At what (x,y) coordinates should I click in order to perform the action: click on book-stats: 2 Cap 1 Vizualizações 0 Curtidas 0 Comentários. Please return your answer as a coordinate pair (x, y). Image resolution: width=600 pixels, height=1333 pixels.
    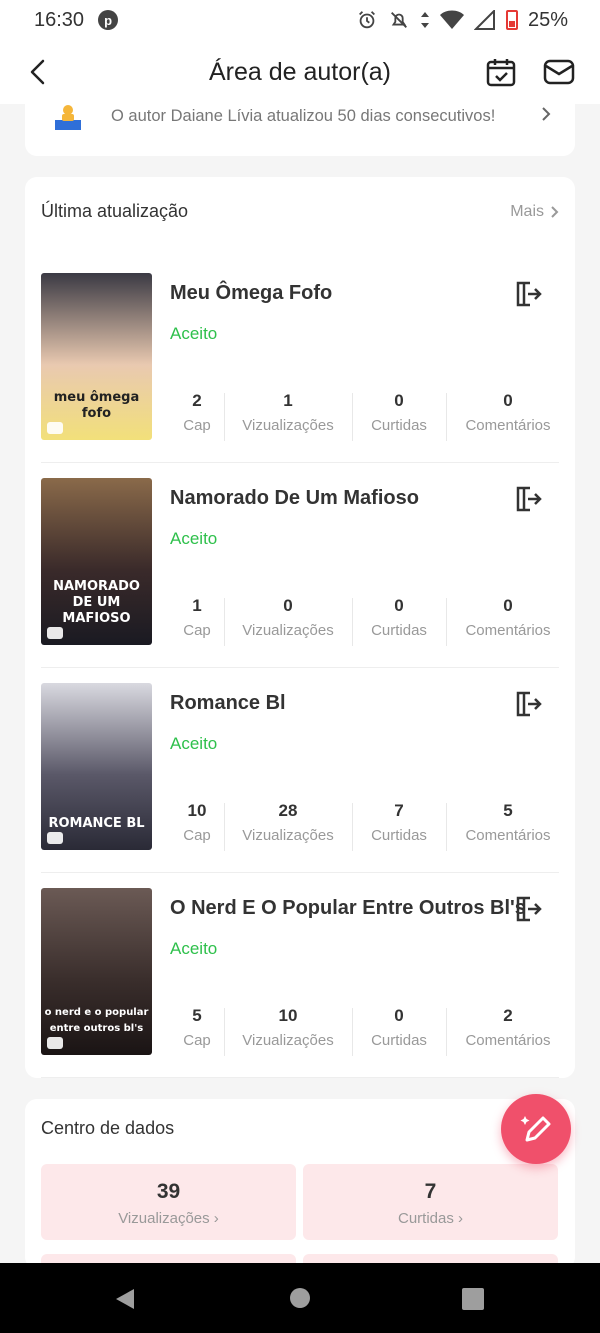
    Looking at the image, I should click on (370, 416).